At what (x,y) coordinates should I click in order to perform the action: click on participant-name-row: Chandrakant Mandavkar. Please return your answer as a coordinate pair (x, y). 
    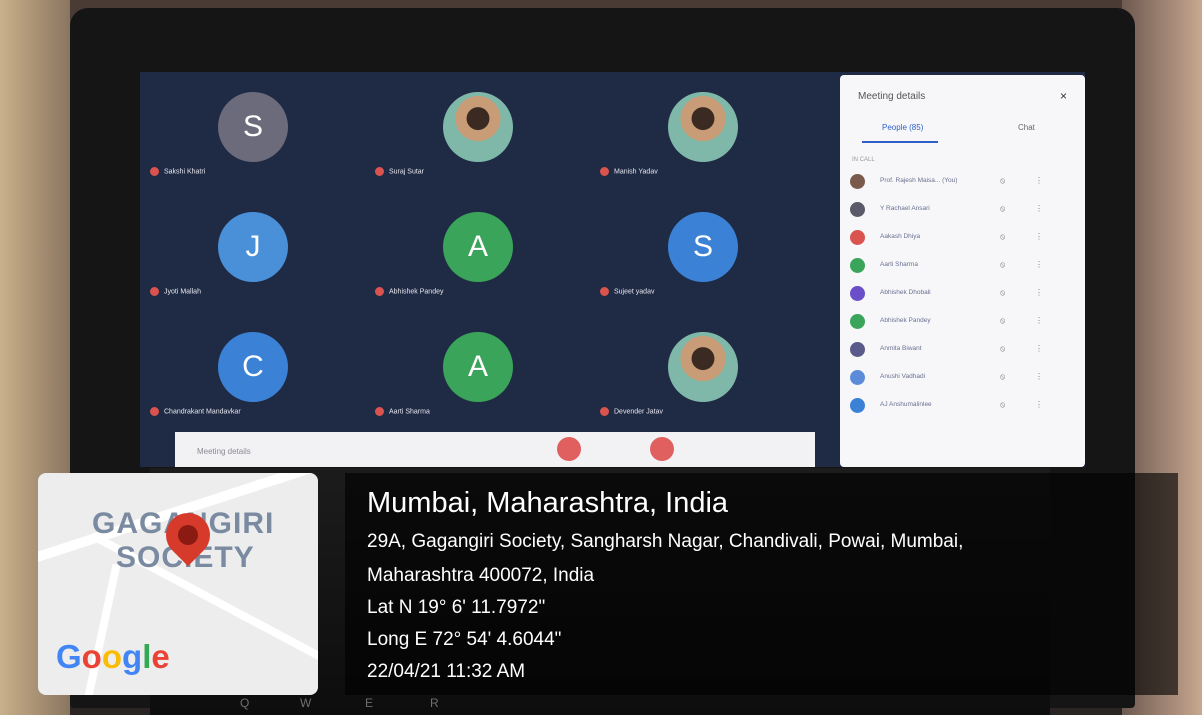
    Looking at the image, I should click on (195, 411).